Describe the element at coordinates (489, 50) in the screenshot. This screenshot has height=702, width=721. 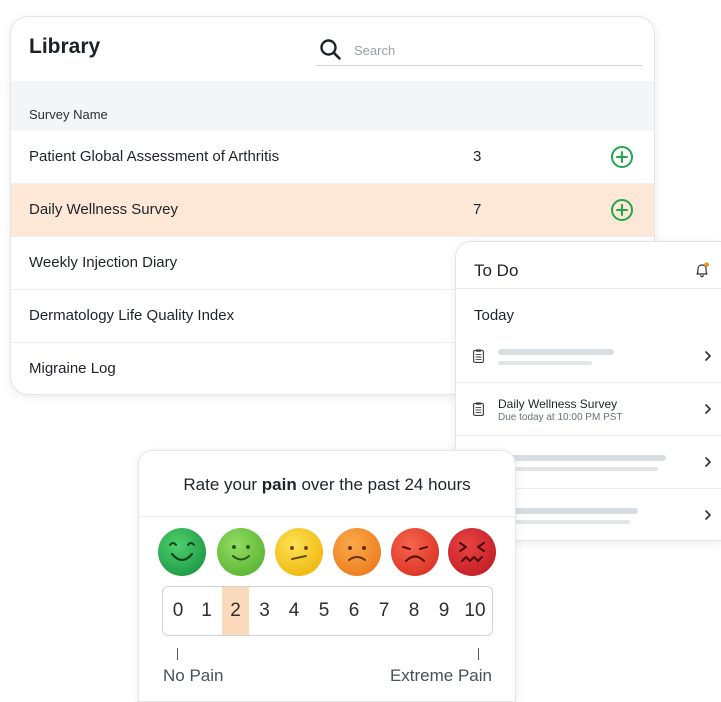
I see `search-input` at that location.